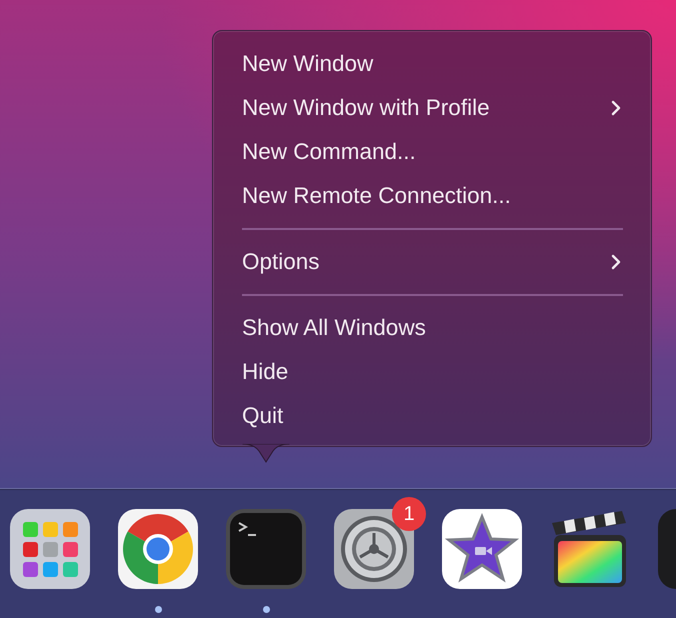 The height and width of the screenshot is (618, 676). Describe the element at coordinates (432, 108) in the screenshot. I see `menu-item: New Window with Profile` at that location.